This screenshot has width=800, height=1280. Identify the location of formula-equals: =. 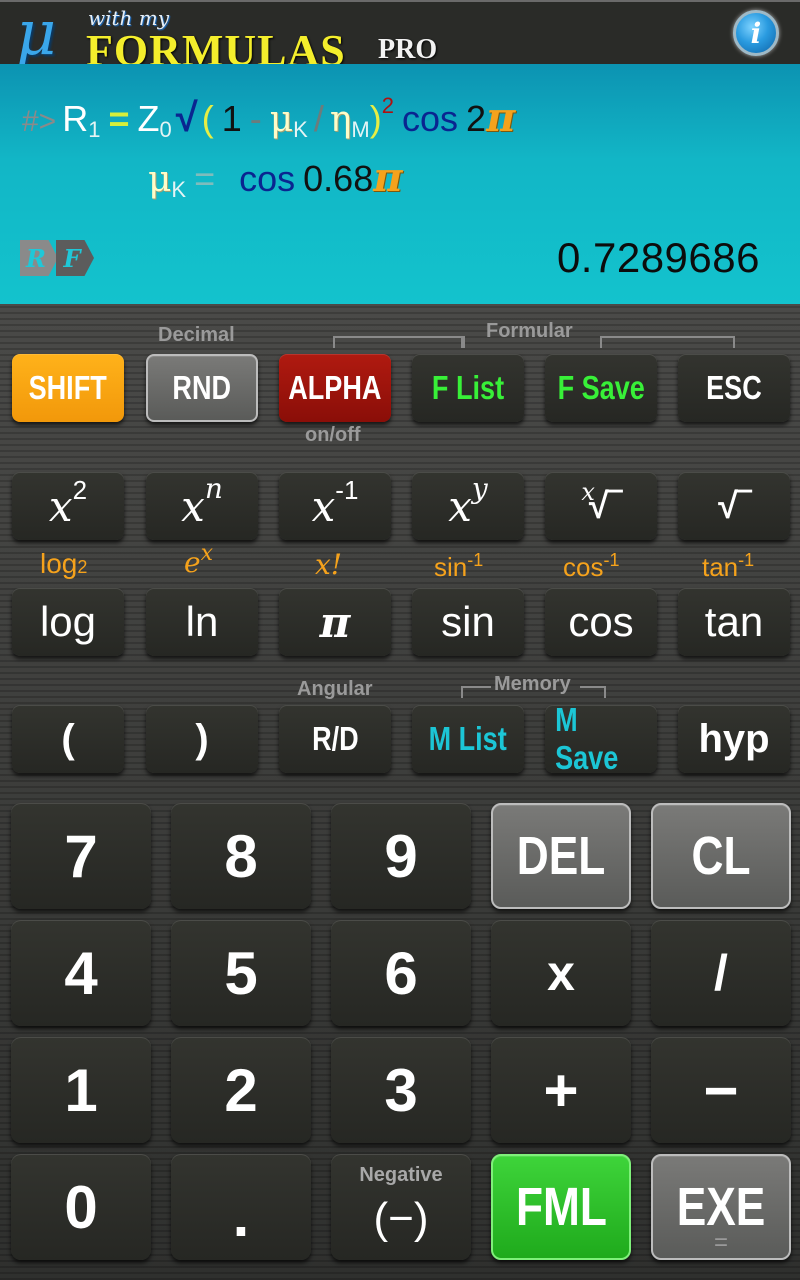
(119, 118).